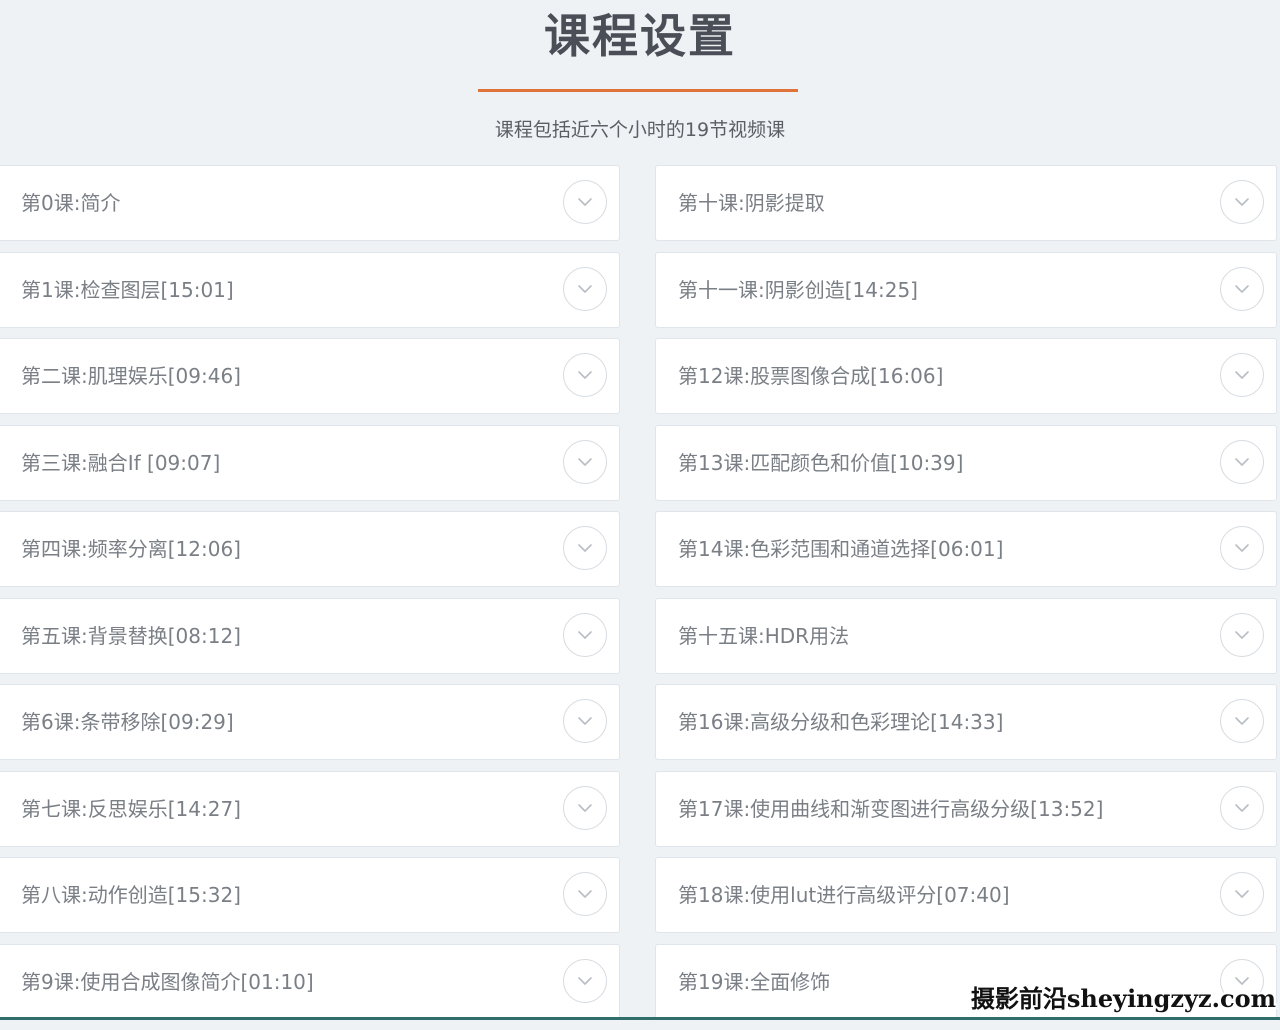  Describe the element at coordinates (310, 462) in the screenshot. I see `lesson-item: 第三课:融合If [09:07]` at that location.